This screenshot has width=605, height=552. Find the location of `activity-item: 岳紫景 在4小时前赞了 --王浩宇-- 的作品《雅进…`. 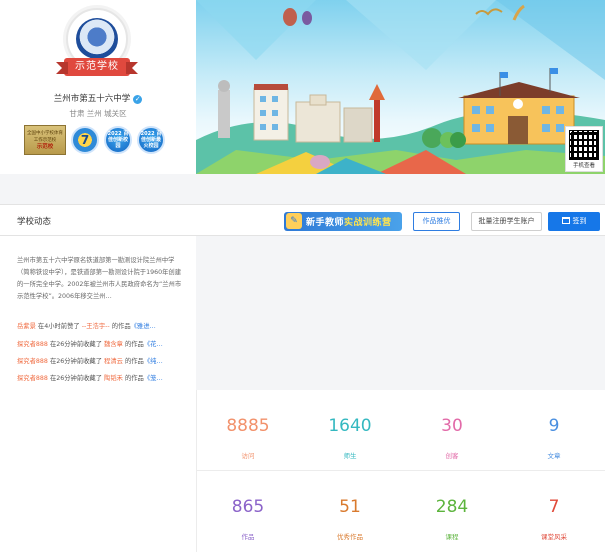

activity-item: 岳紫景 在4小时前赞了 --王浩宇-- 的作品《雅进… is located at coordinates (86, 326).